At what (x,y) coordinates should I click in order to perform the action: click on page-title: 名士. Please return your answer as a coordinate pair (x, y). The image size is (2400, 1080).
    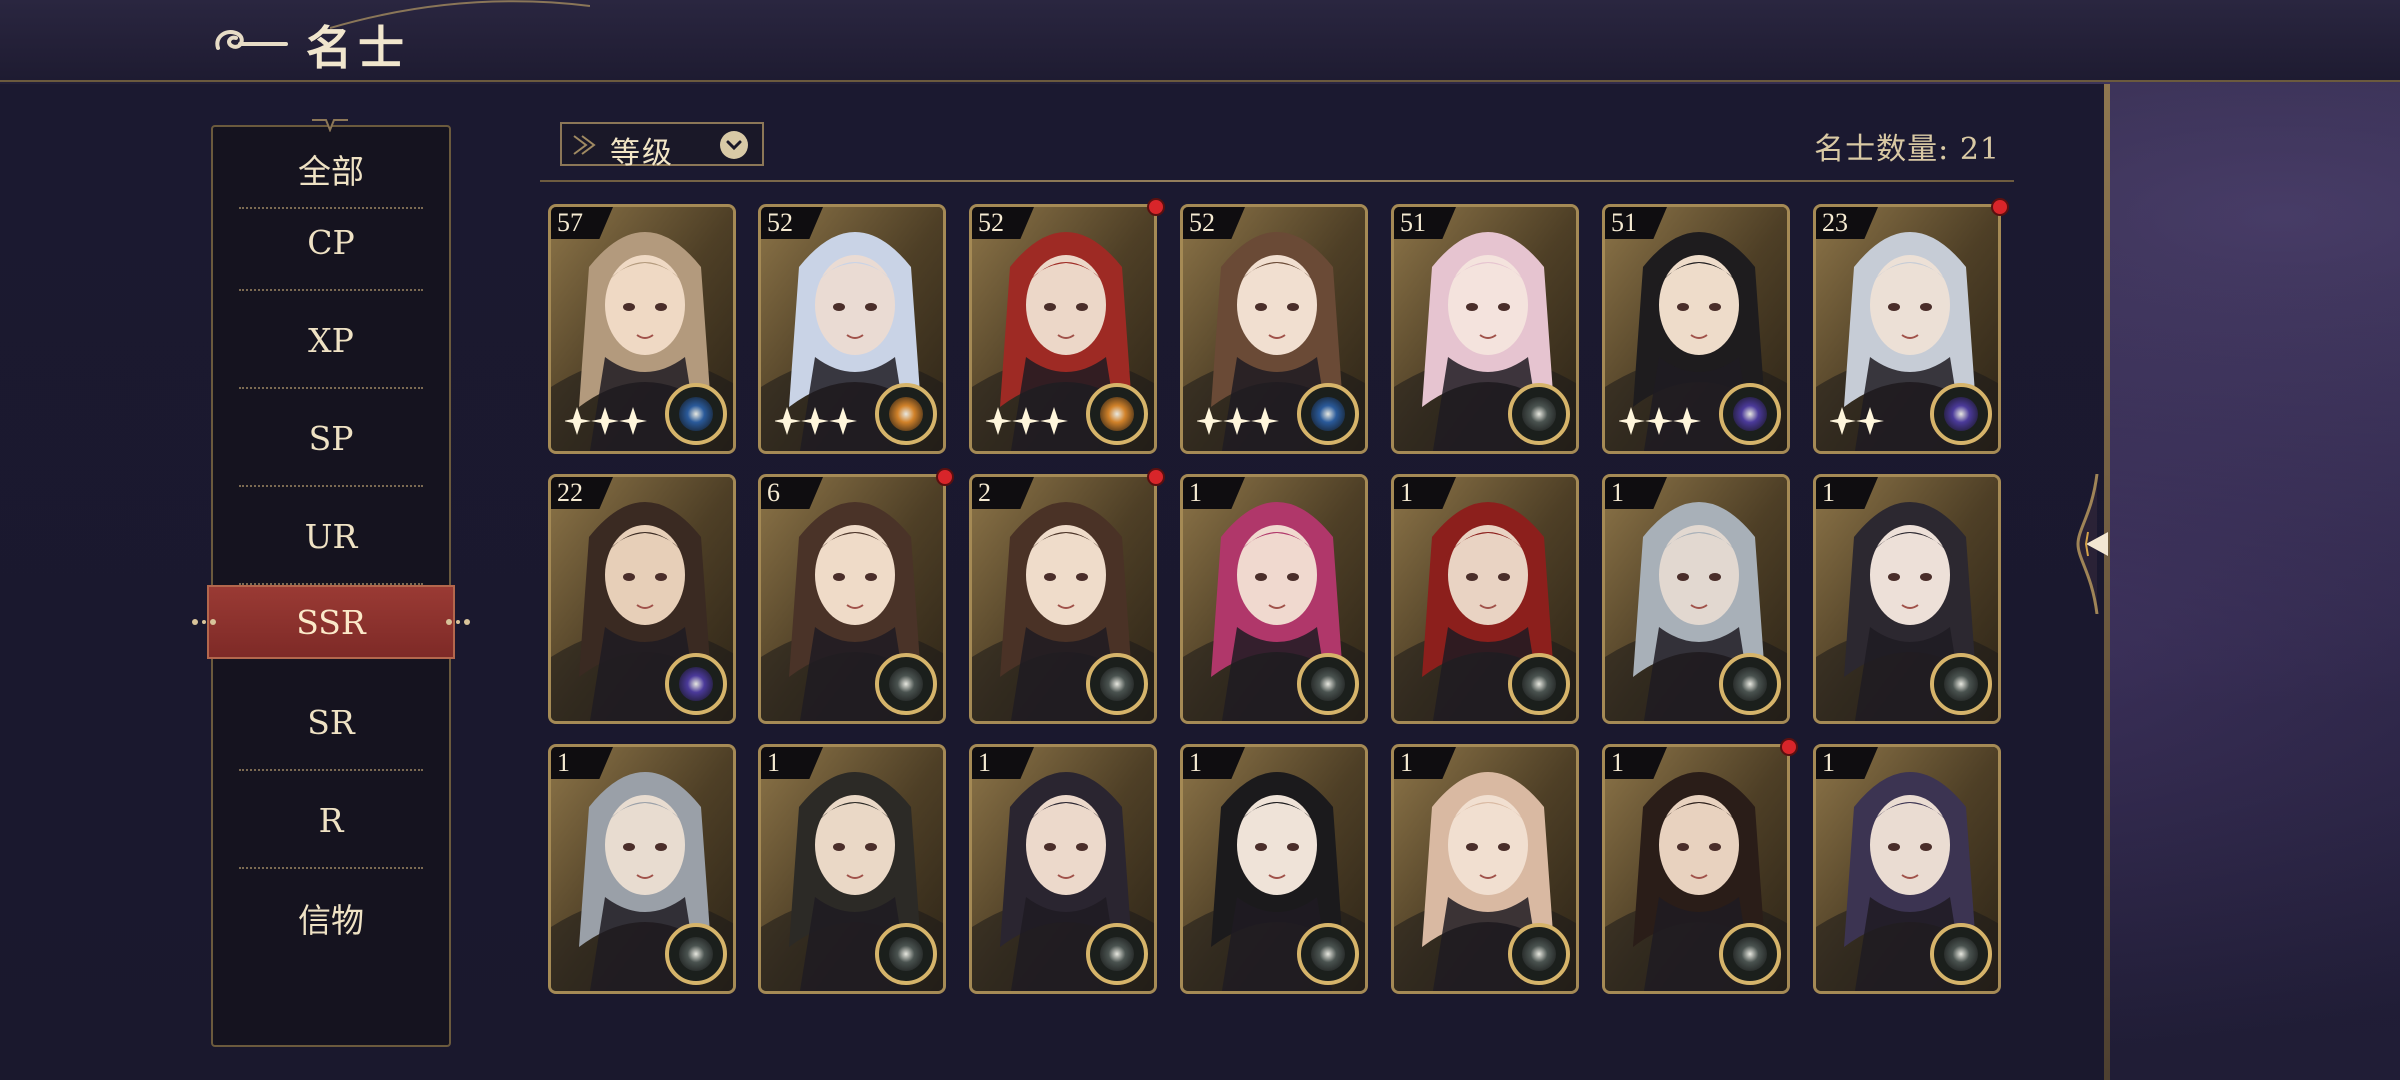
    Looking at the image, I should click on (358, 48).